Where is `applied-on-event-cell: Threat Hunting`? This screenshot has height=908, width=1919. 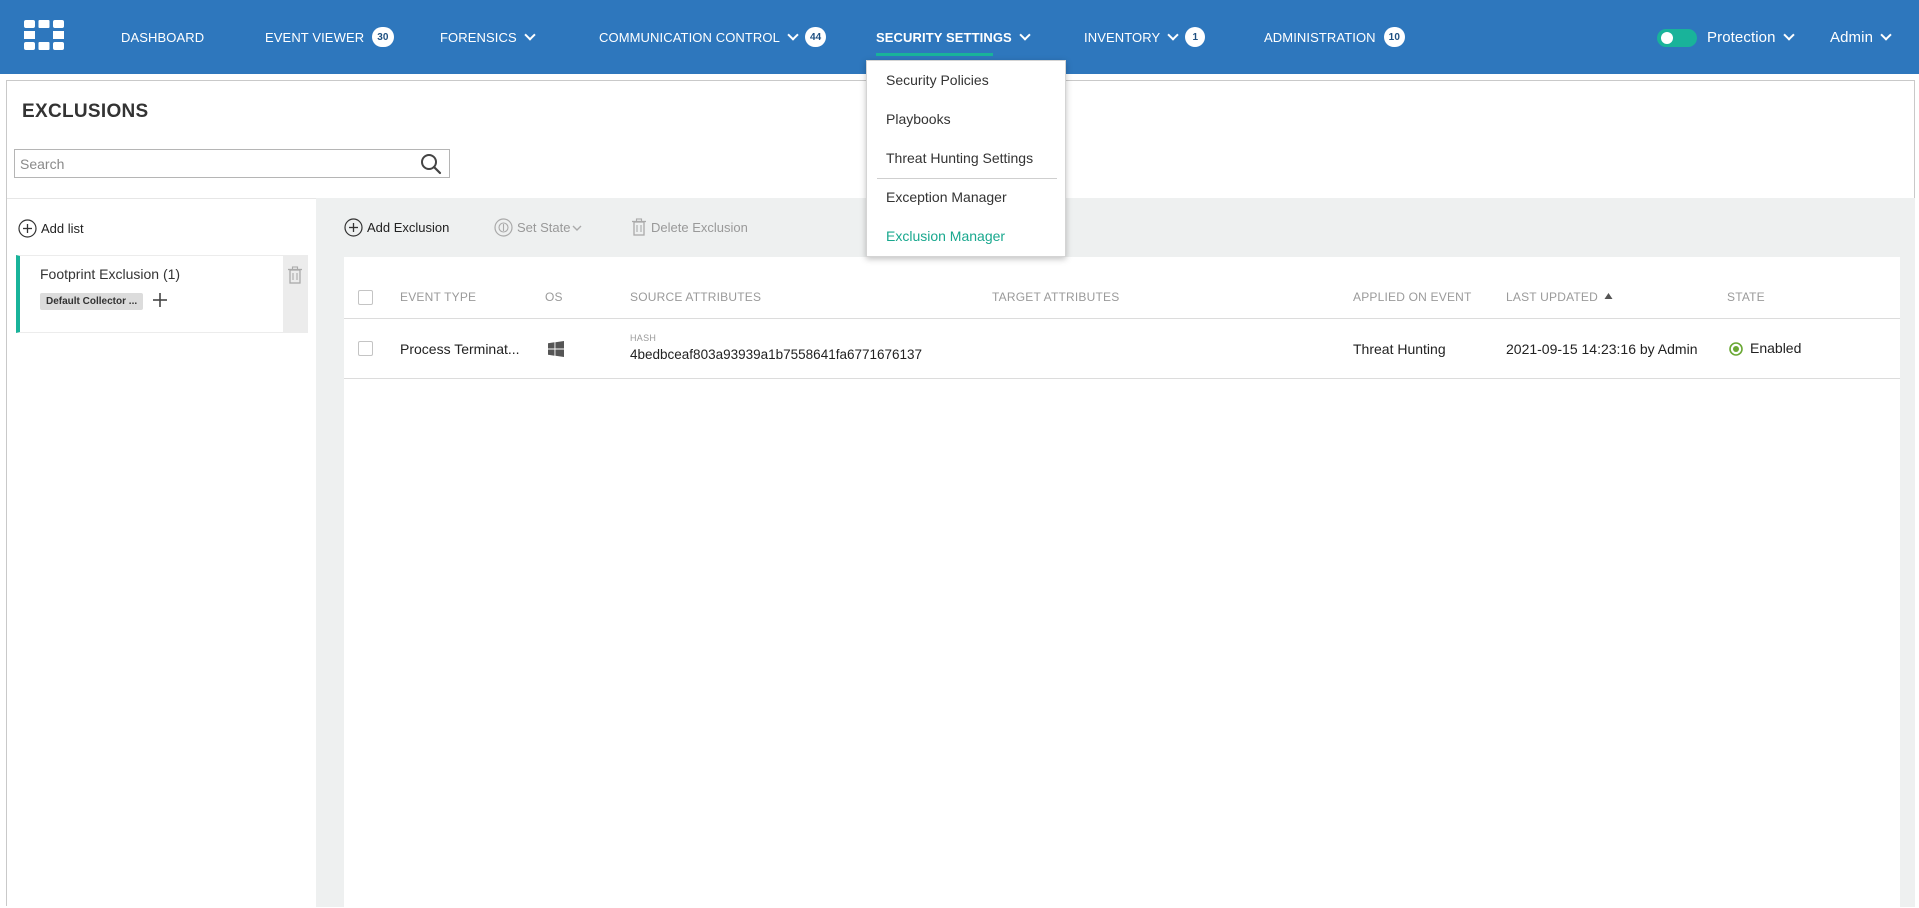 applied-on-event-cell: Threat Hunting is located at coordinates (1399, 349).